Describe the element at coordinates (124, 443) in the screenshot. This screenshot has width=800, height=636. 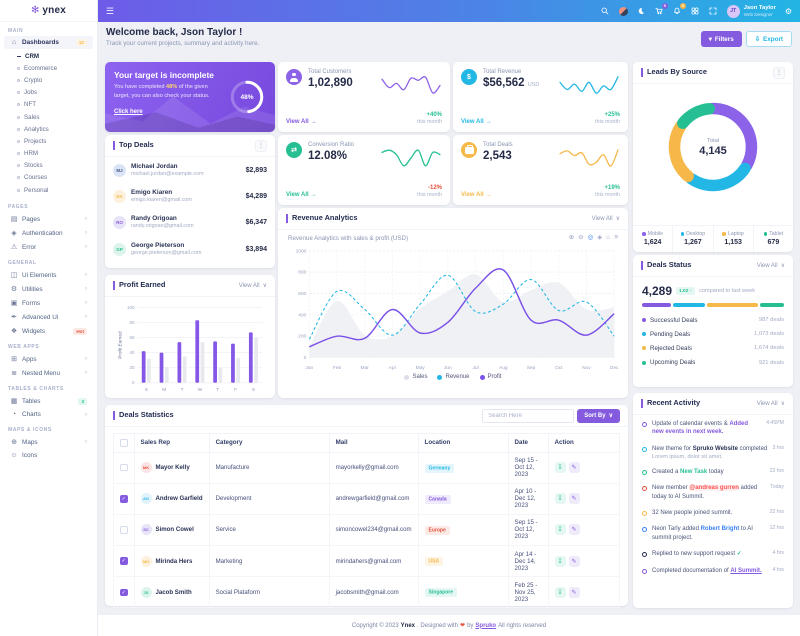
I see `select-all-checkbox` at that location.